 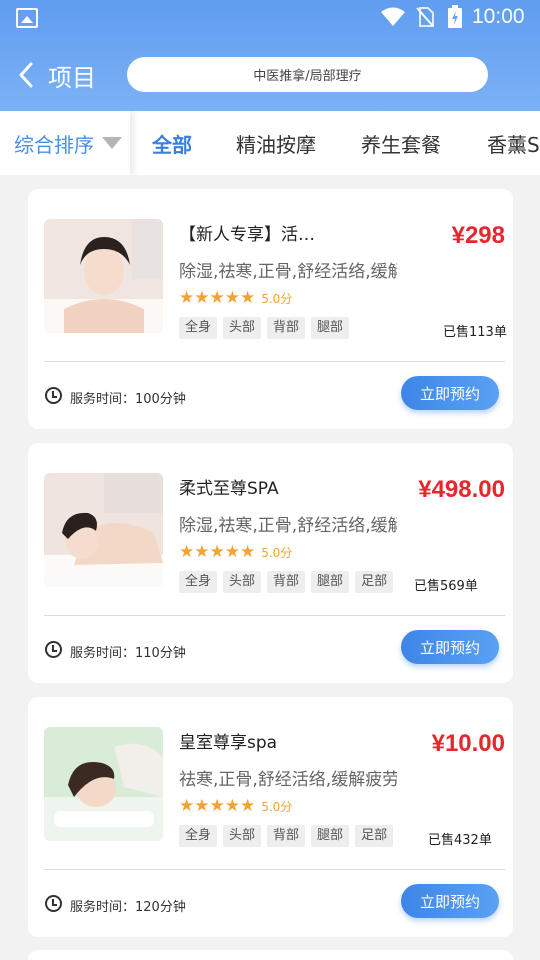 I want to click on price: ¥298, so click(x=478, y=235).